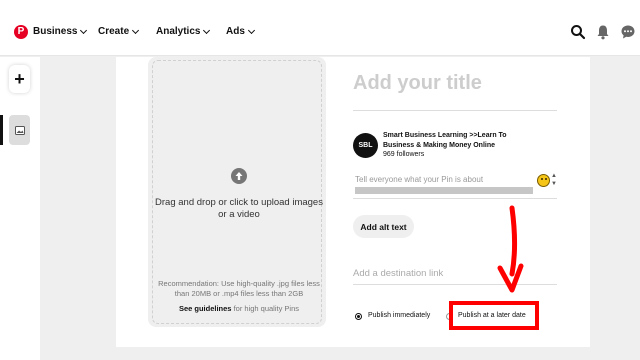  Describe the element at coordinates (19, 79) in the screenshot. I see `add-pin-button: +` at that location.